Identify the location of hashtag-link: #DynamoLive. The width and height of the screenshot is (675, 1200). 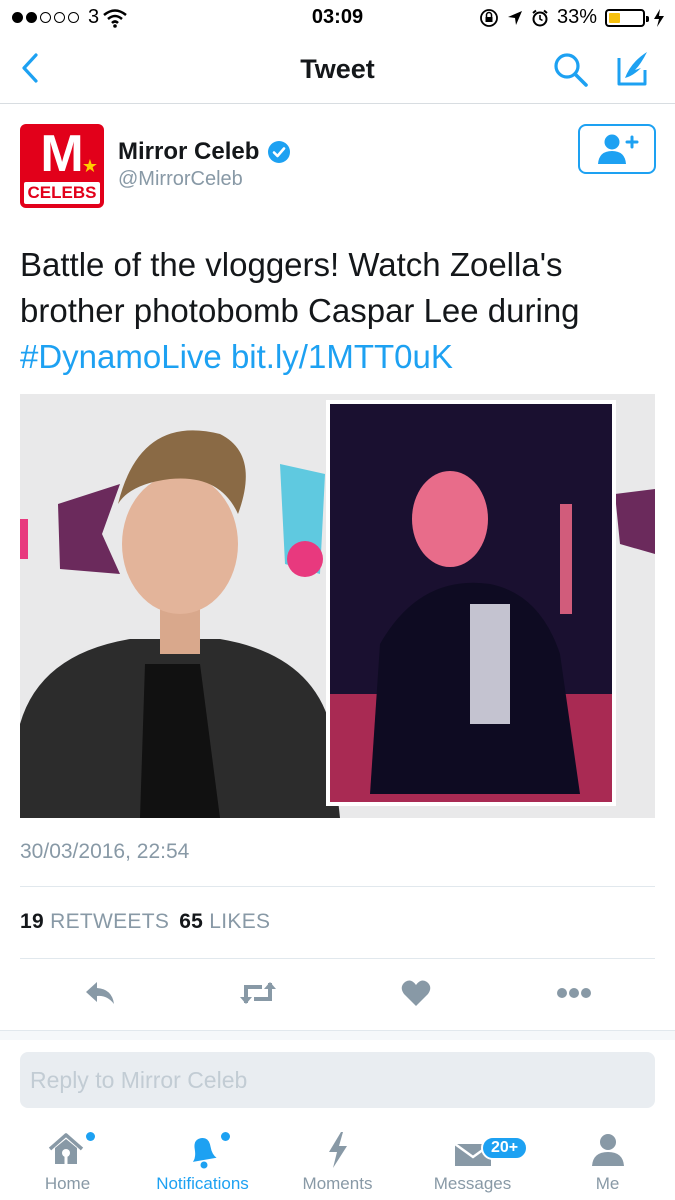
(121, 356).